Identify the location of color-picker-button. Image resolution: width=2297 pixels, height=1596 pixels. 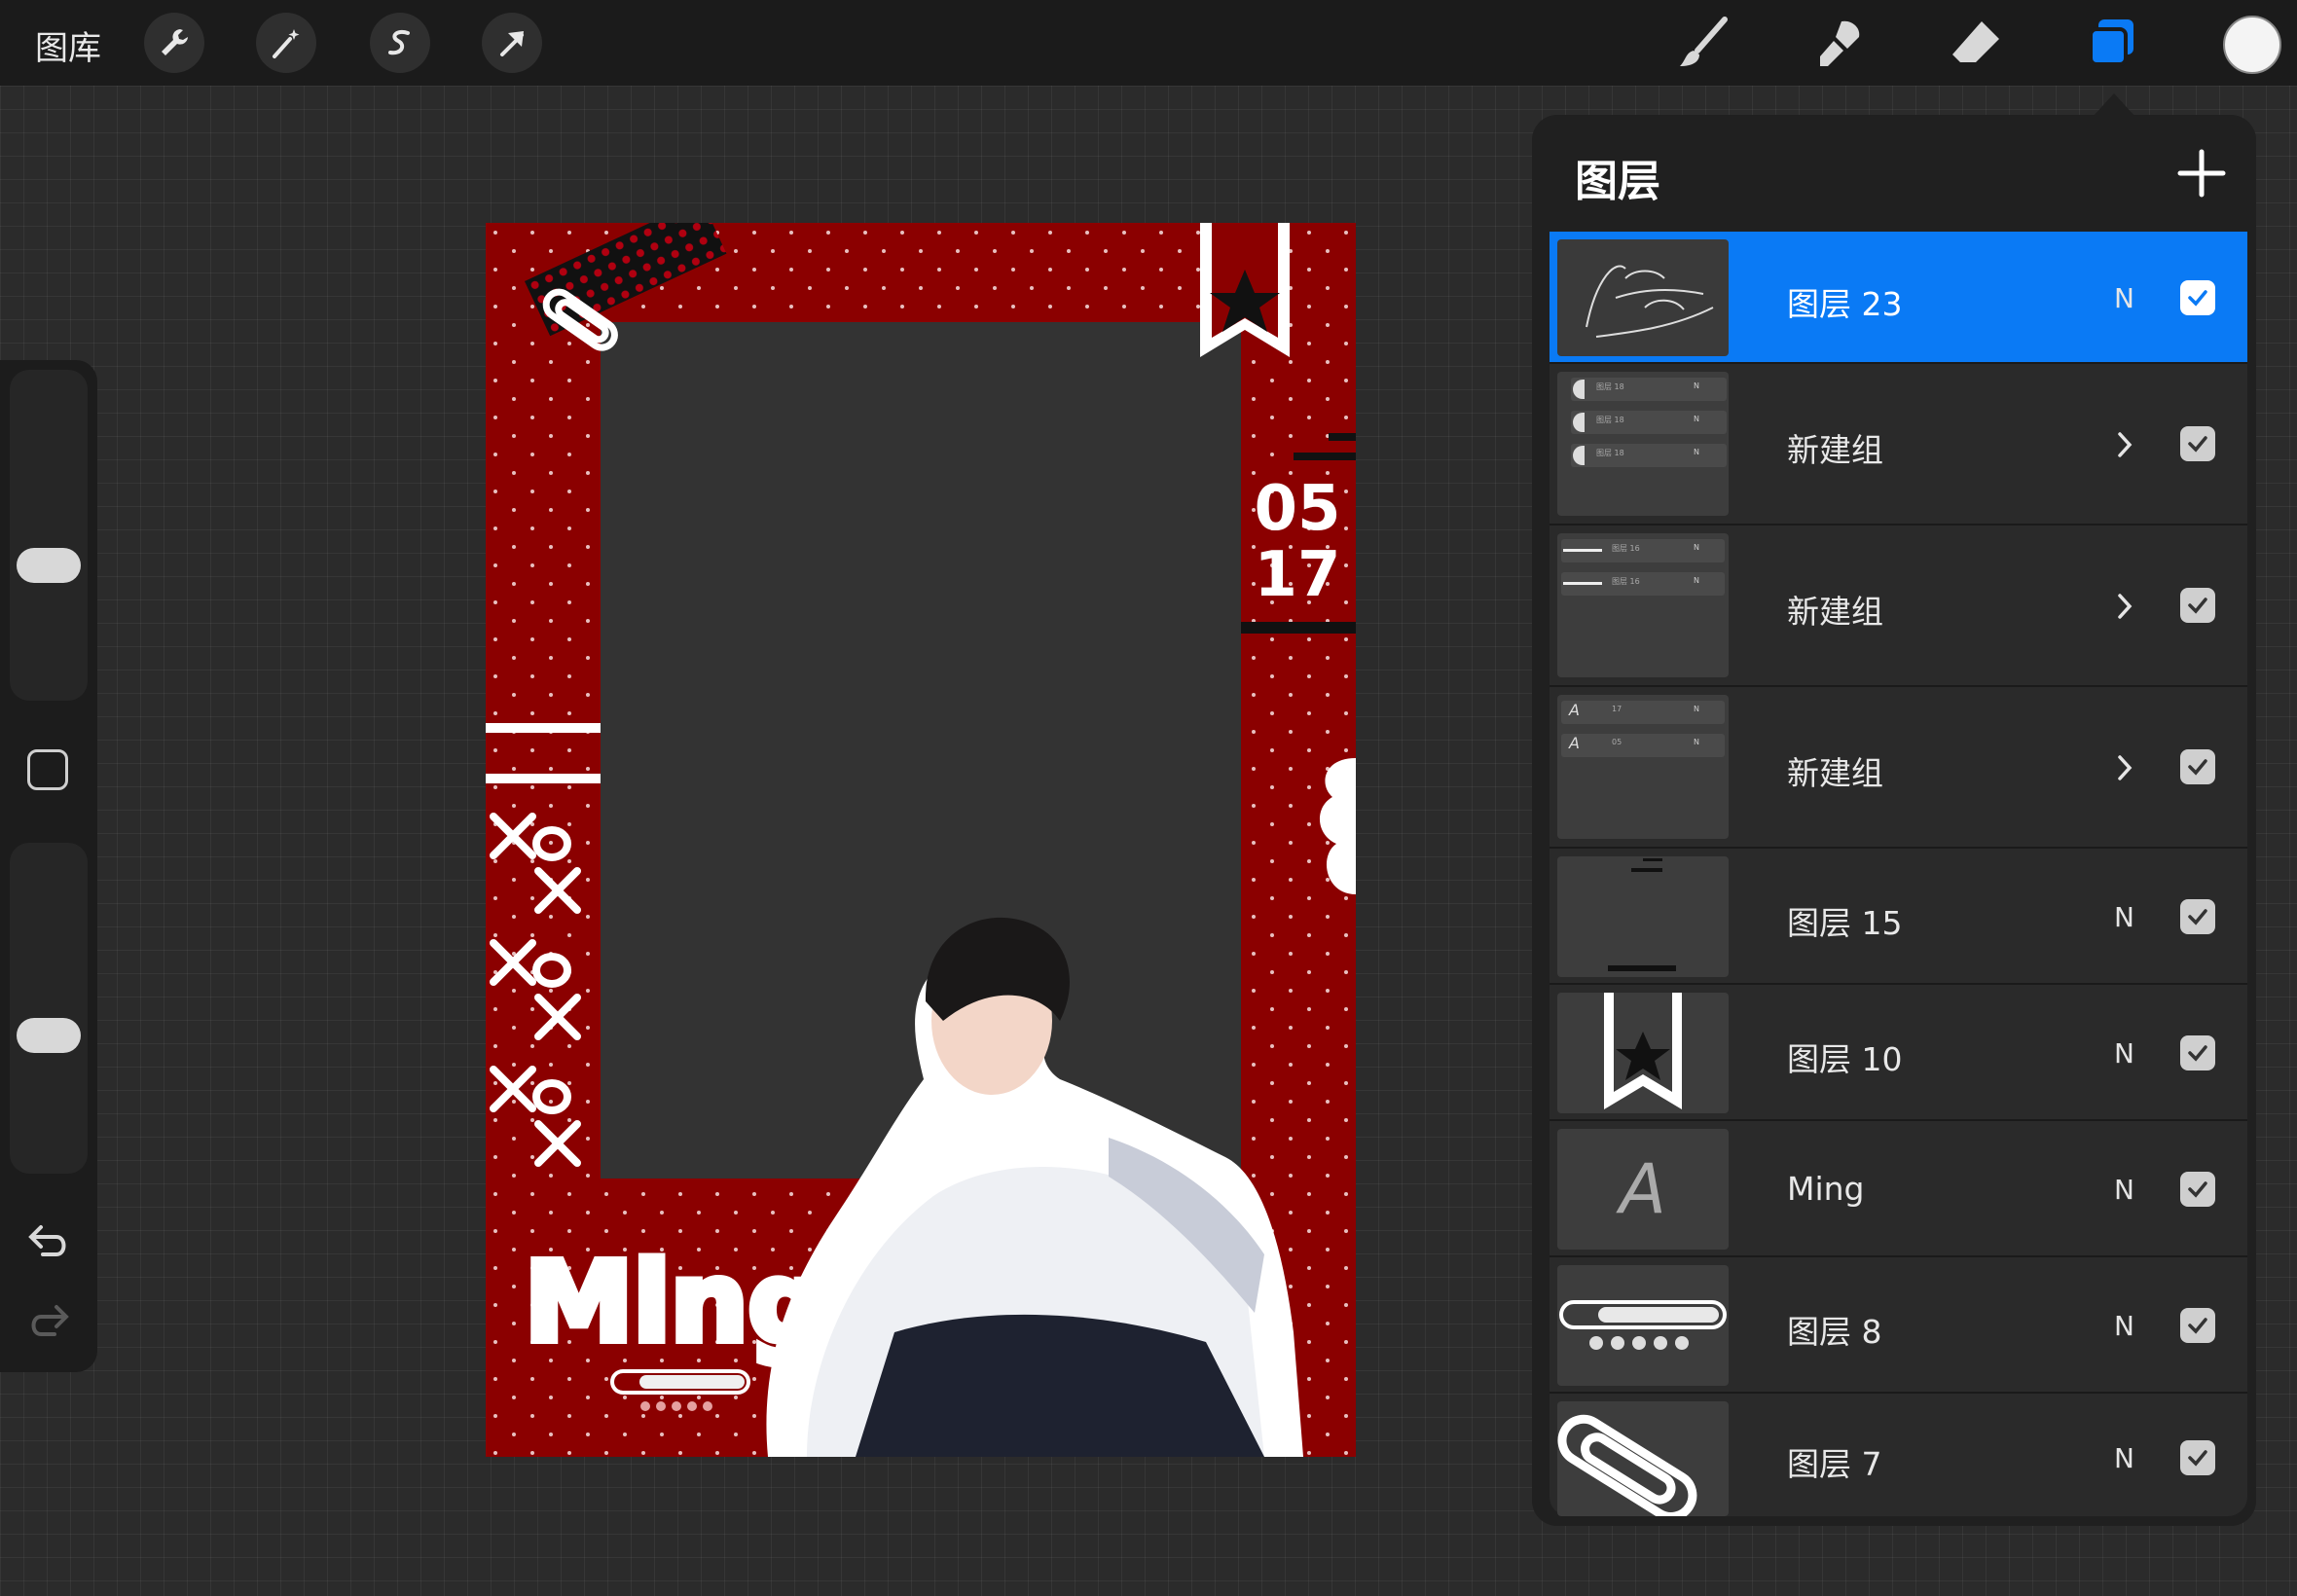
(2252, 45).